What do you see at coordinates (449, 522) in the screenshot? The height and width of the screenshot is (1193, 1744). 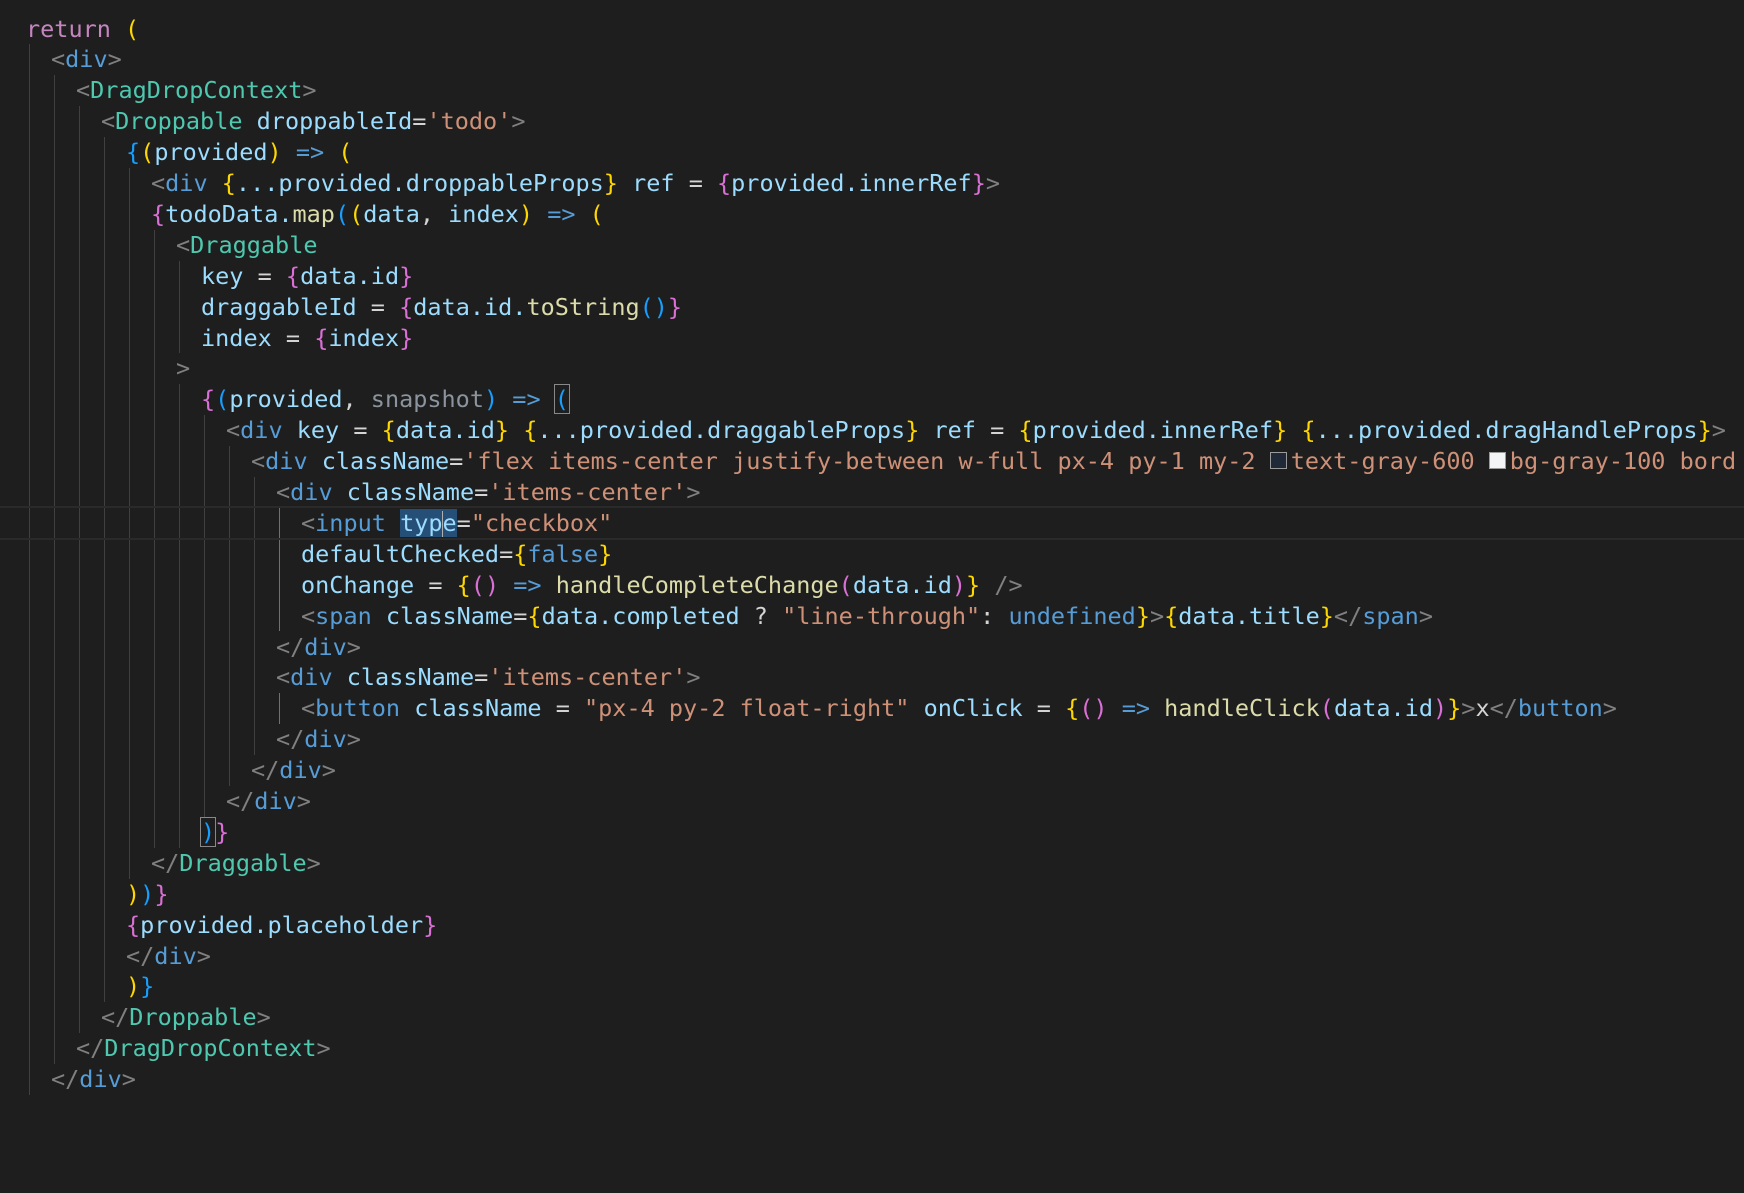 I see `selected-token: e` at bounding box center [449, 522].